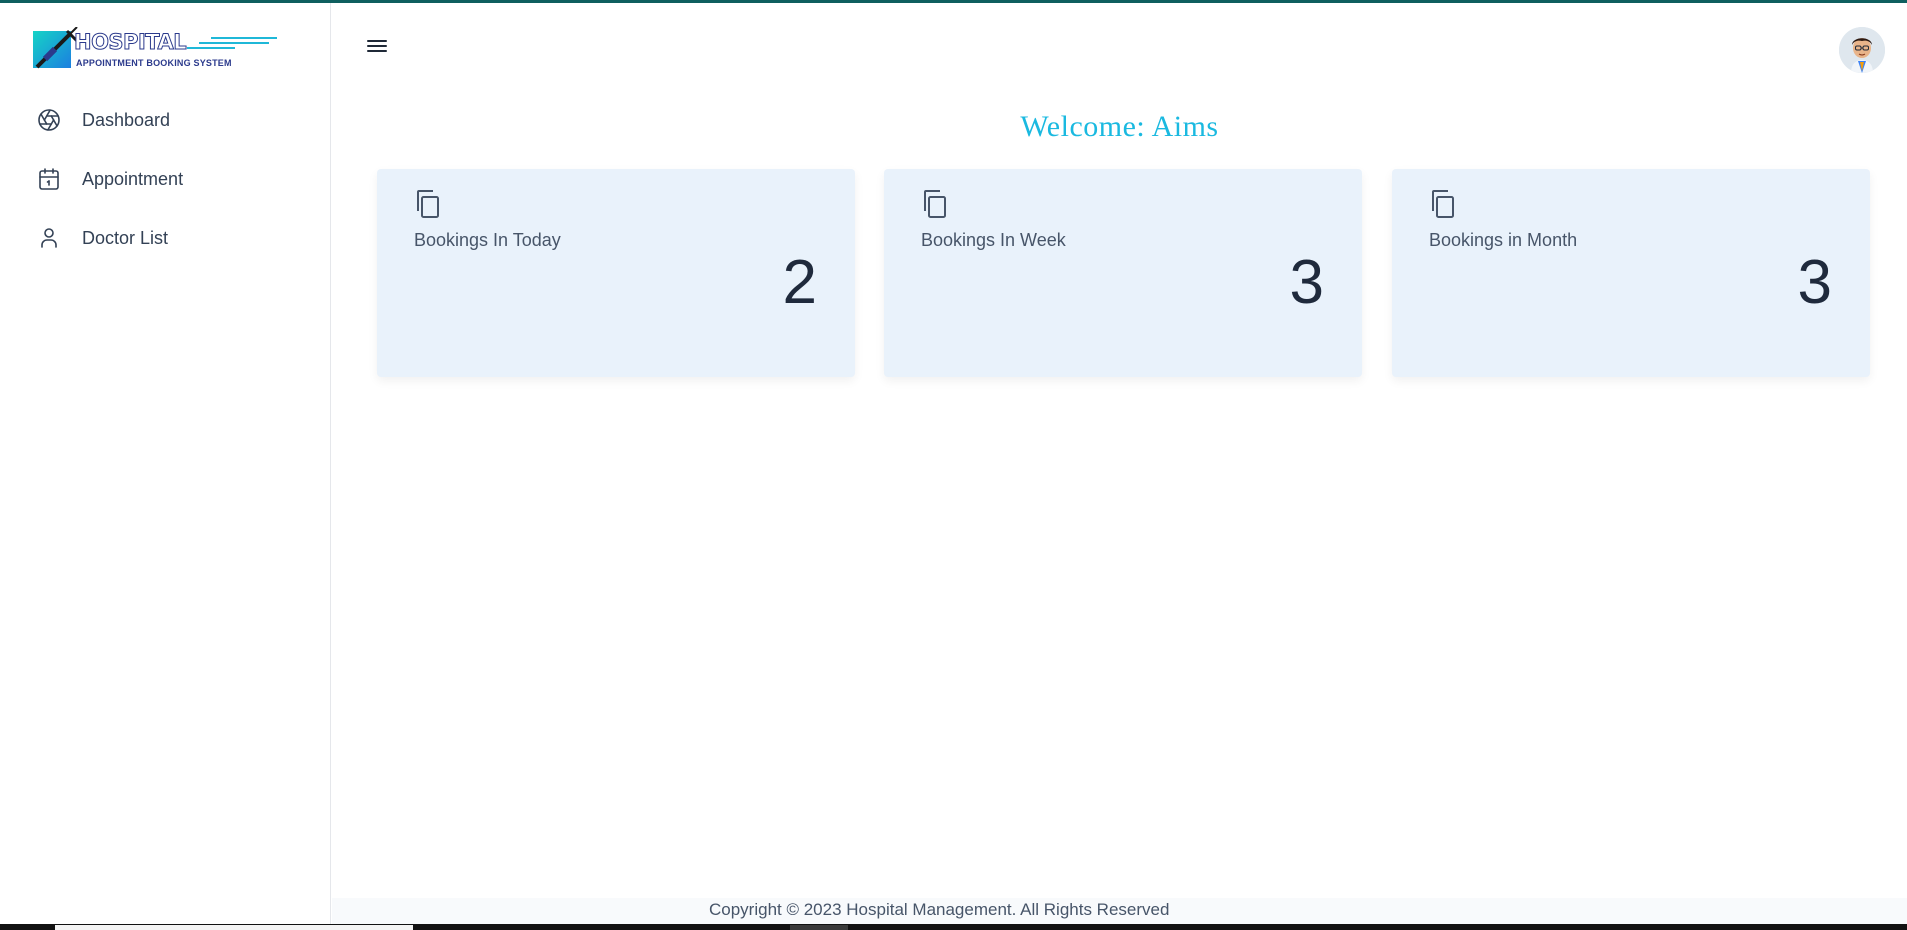  Describe the element at coordinates (125, 237) in the screenshot. I see `sidebar-item-label: Doctor List` at that location.